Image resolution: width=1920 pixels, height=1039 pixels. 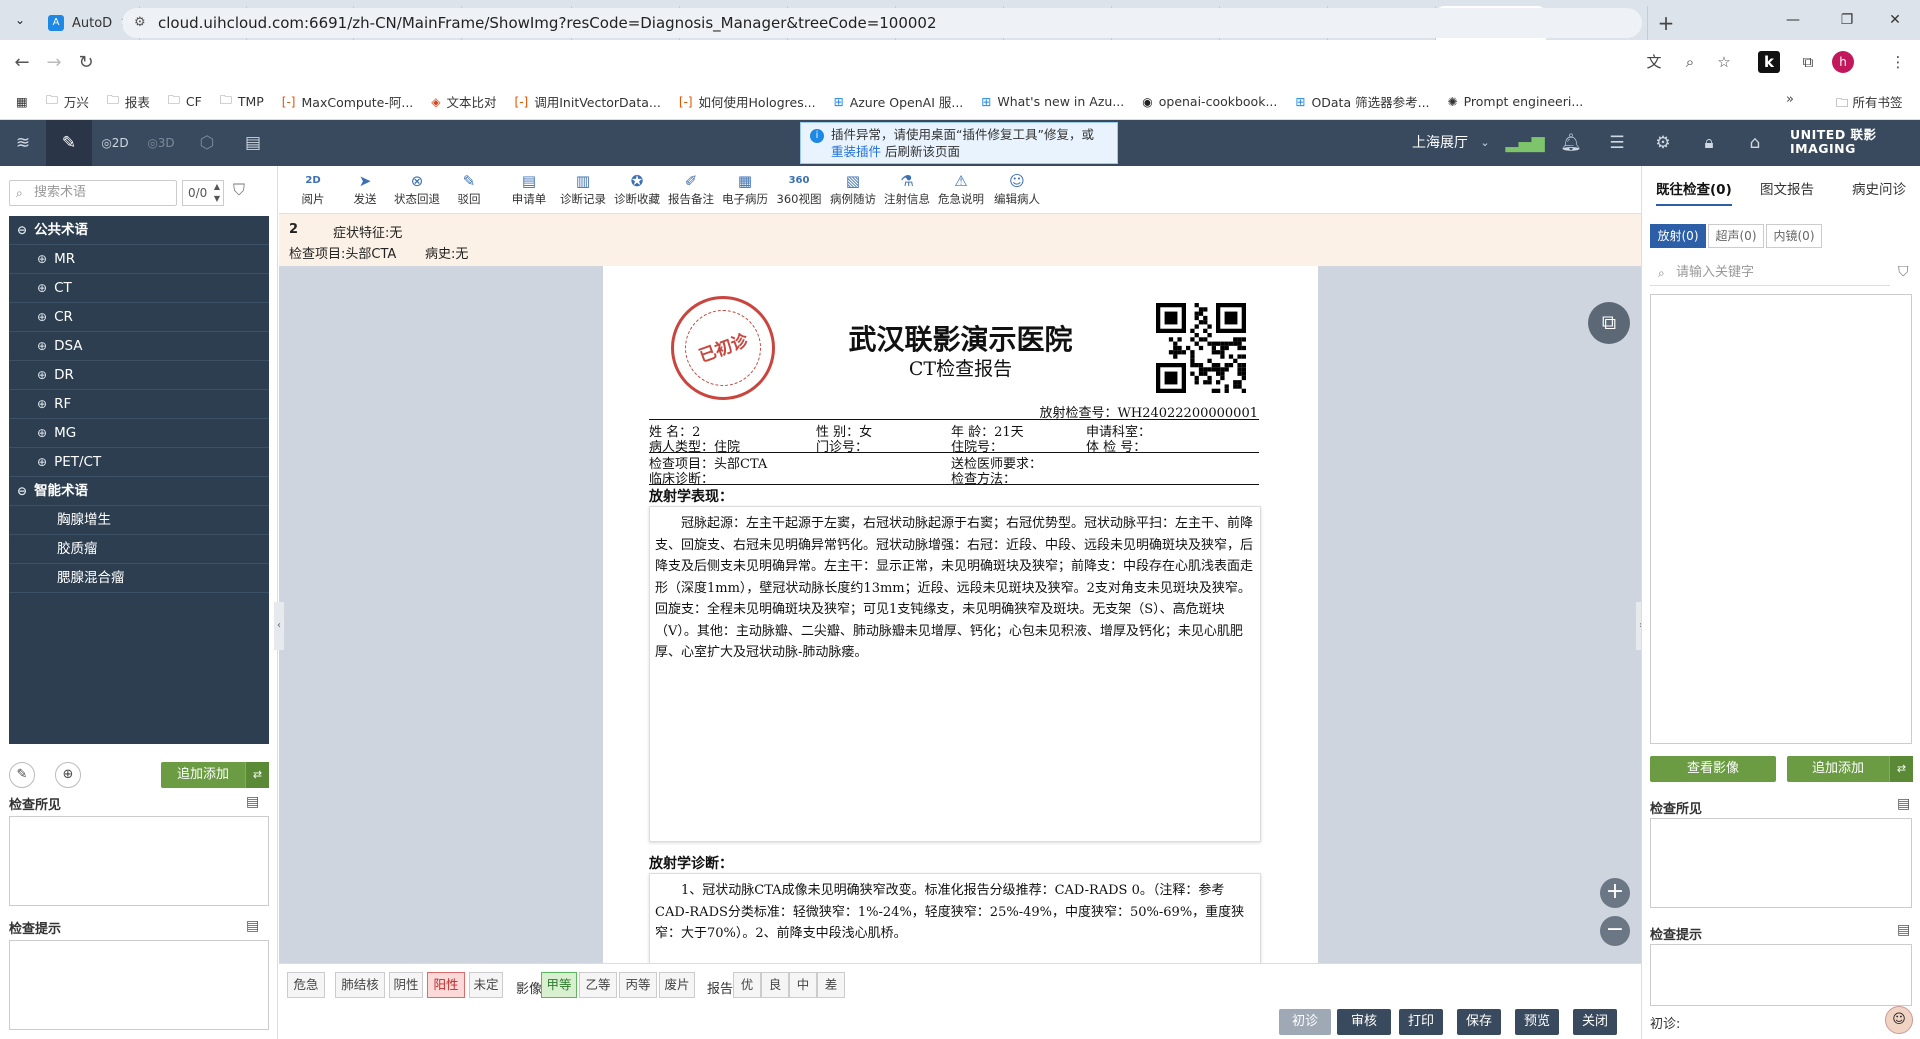 I want to click on tree-node: 胶质瘤, so click(x=139, y=549).